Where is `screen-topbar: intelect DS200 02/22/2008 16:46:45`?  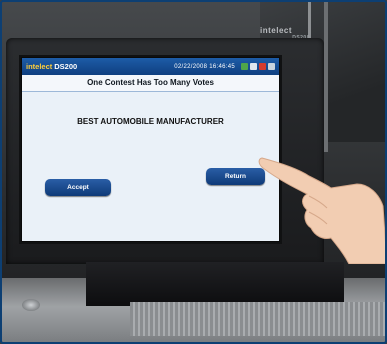
screen-topbar: intelect DS200 02/22/2008 16:46:45 is located at coordinates (150, 66).